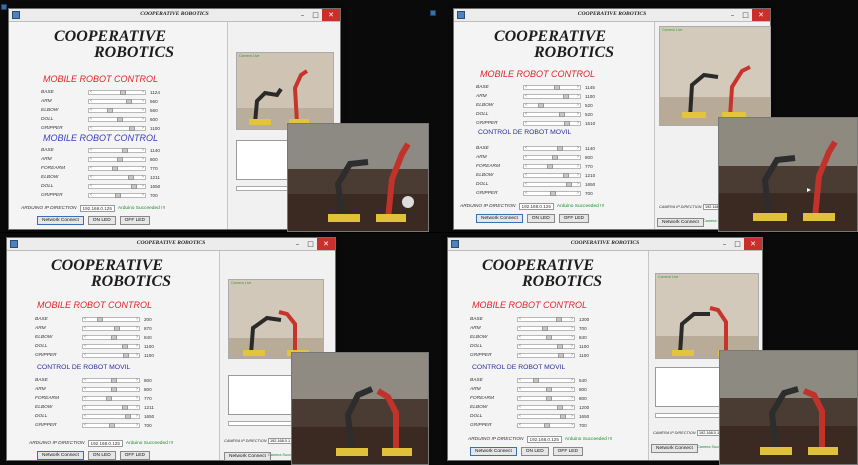 The image size is (858, 465). Describe the element at coordinates (737, 244) in the screenshot. I see `maximize-button: □` at that location.